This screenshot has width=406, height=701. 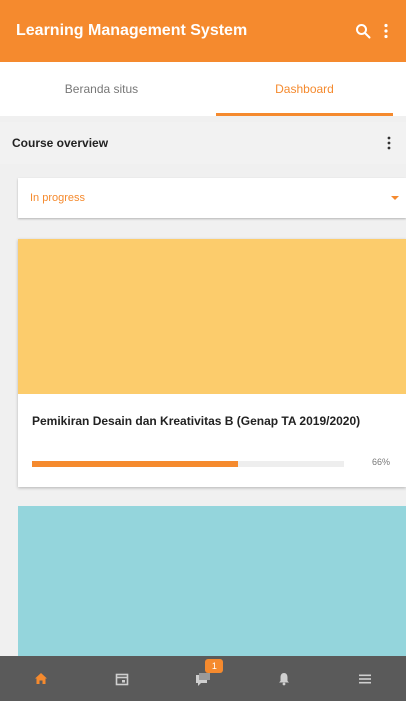 I want to click on app-bar: Learning Management System, so click(x=203, y=31).